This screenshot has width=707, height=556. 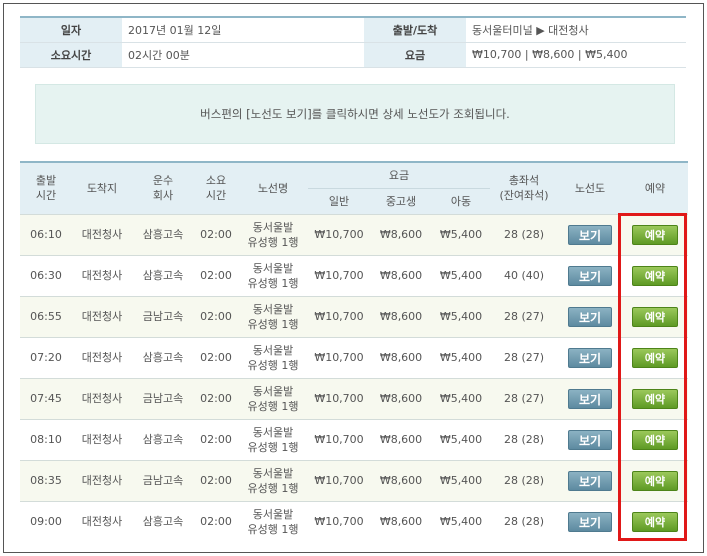 I want to click on header-seats: 총좌석 (잔여좌석), so click(x=524, y=187).